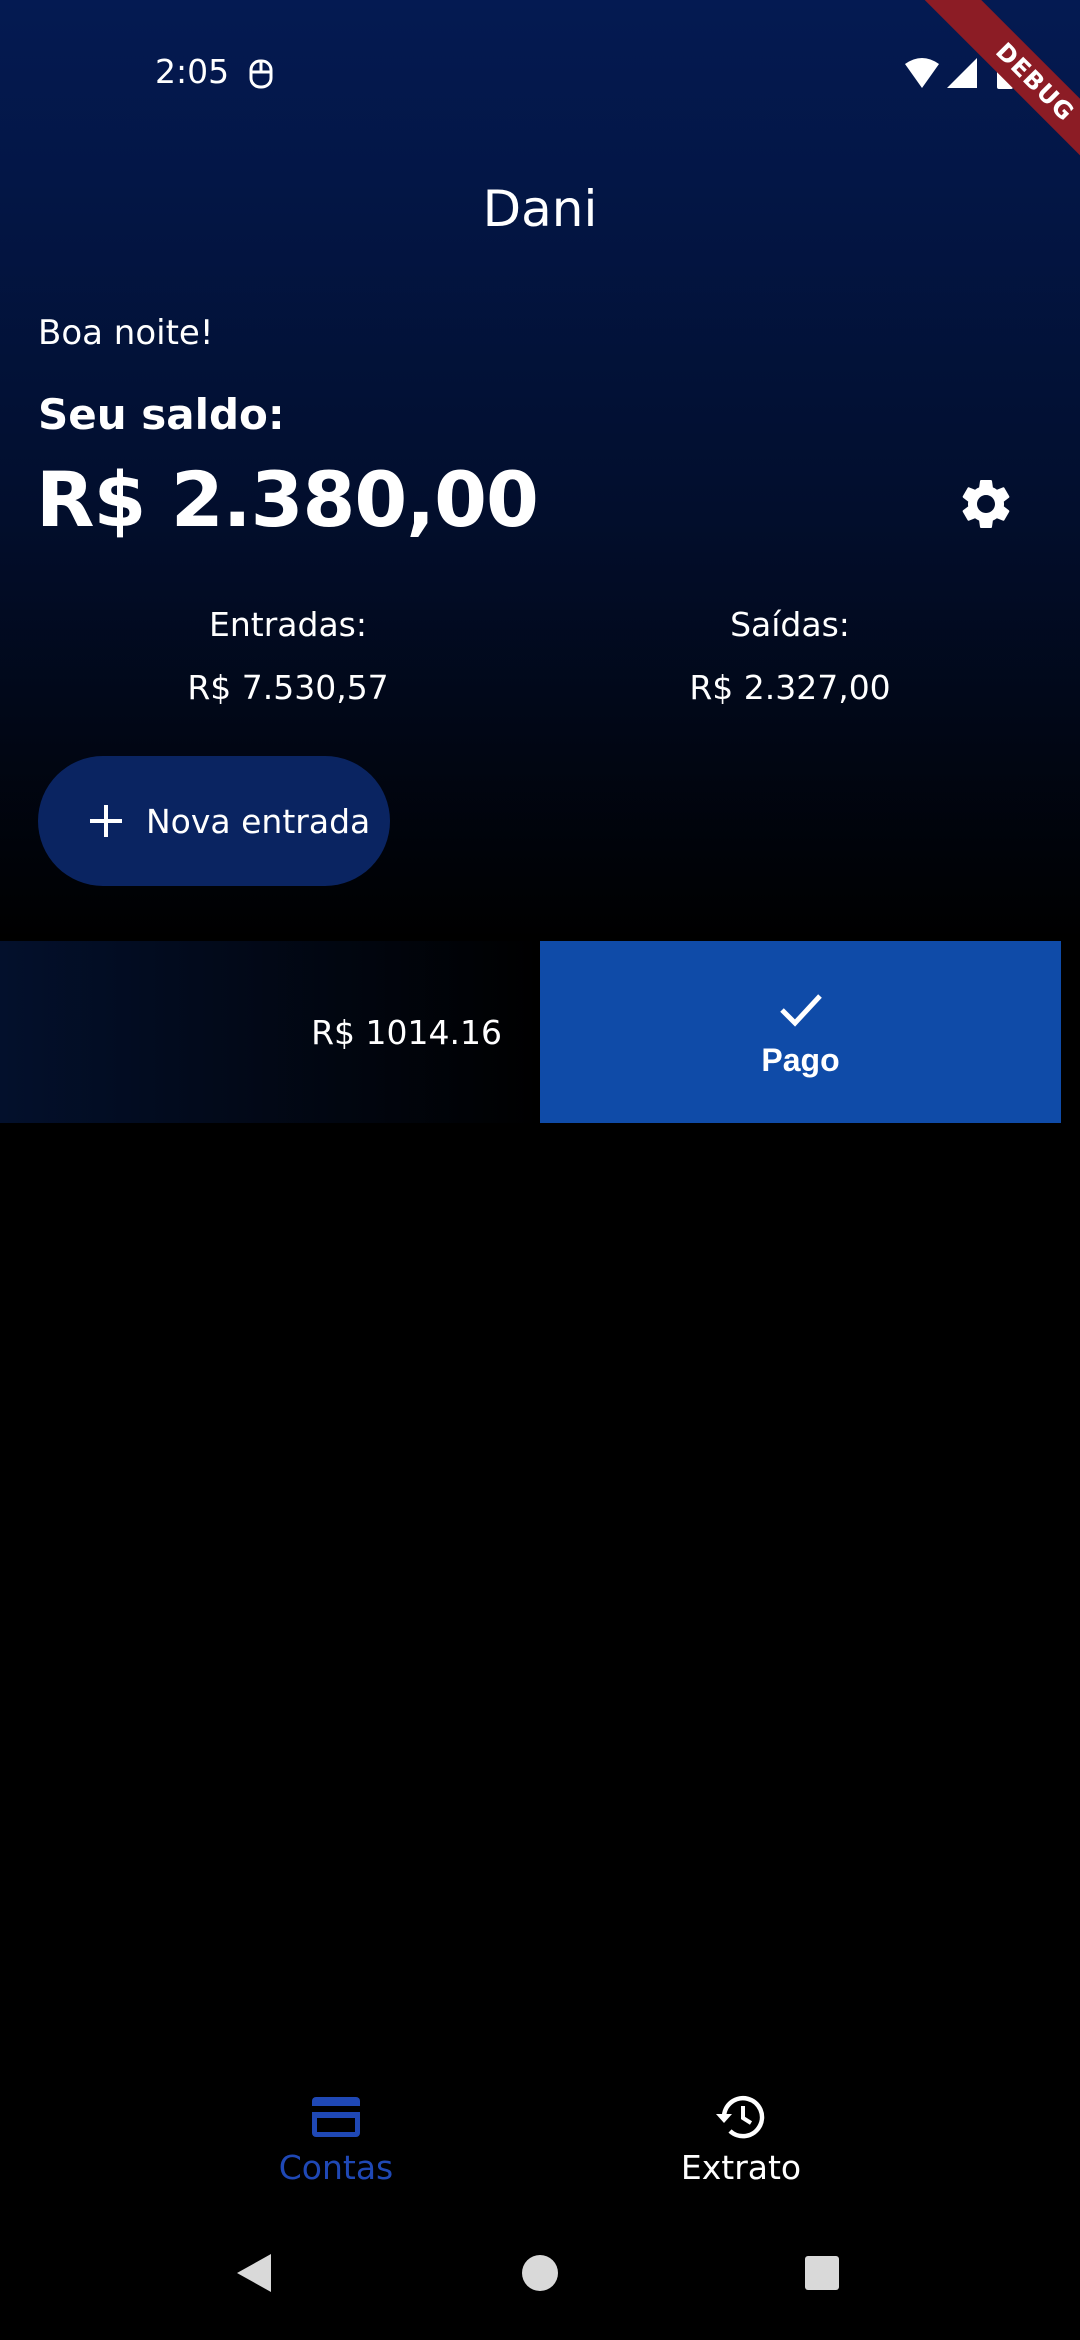  Describe the element at coordinates (270, 1032) in the screenshot. I see `list-item: R$ 1014.16` at that location.